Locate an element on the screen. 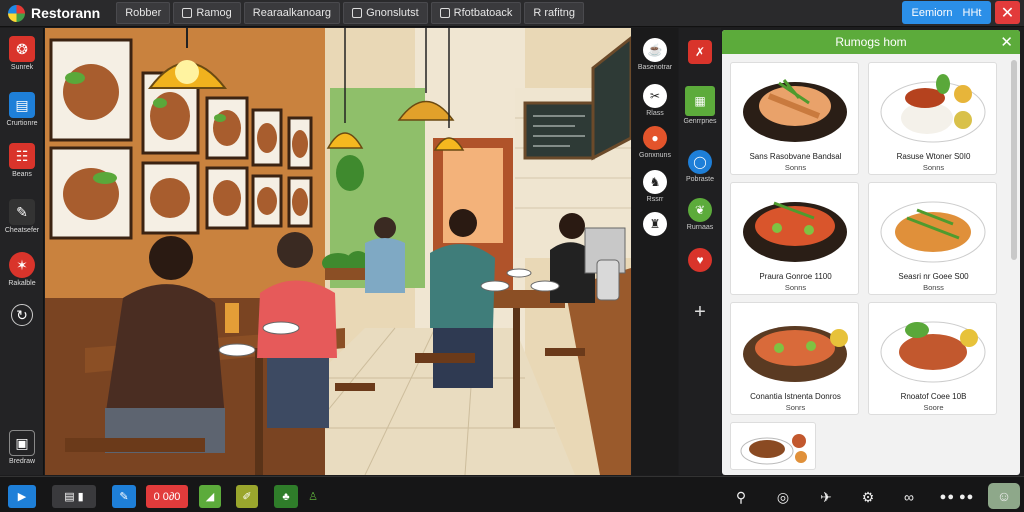  menu-item-card: Seasri nr Goee S00 Bonss is located at coordinates (932, 238).